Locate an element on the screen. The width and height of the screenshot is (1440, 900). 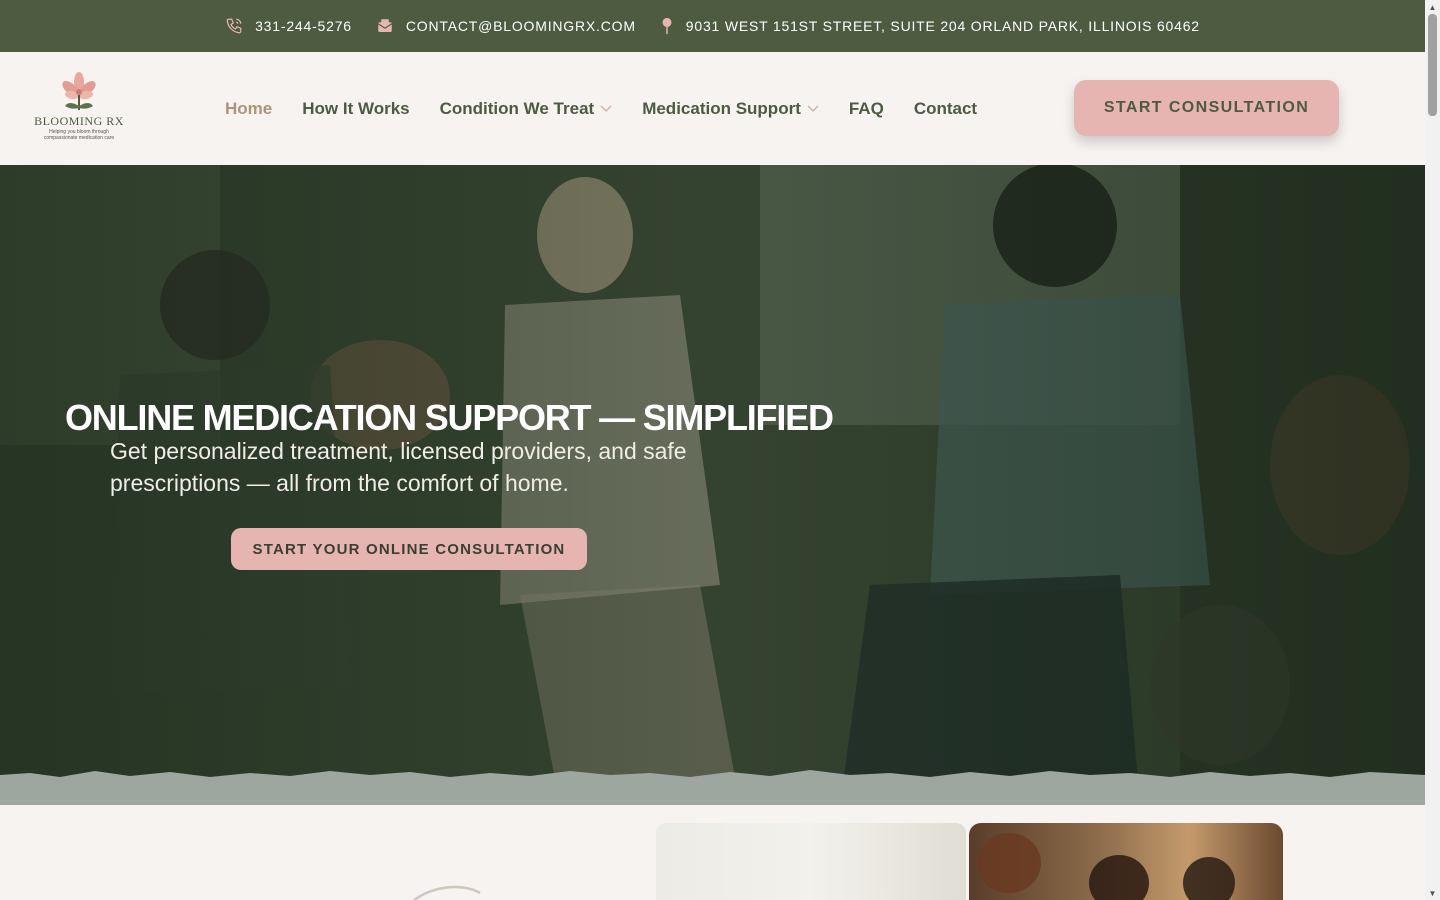
flower-logo-icon is located at coordinates (79, 91).